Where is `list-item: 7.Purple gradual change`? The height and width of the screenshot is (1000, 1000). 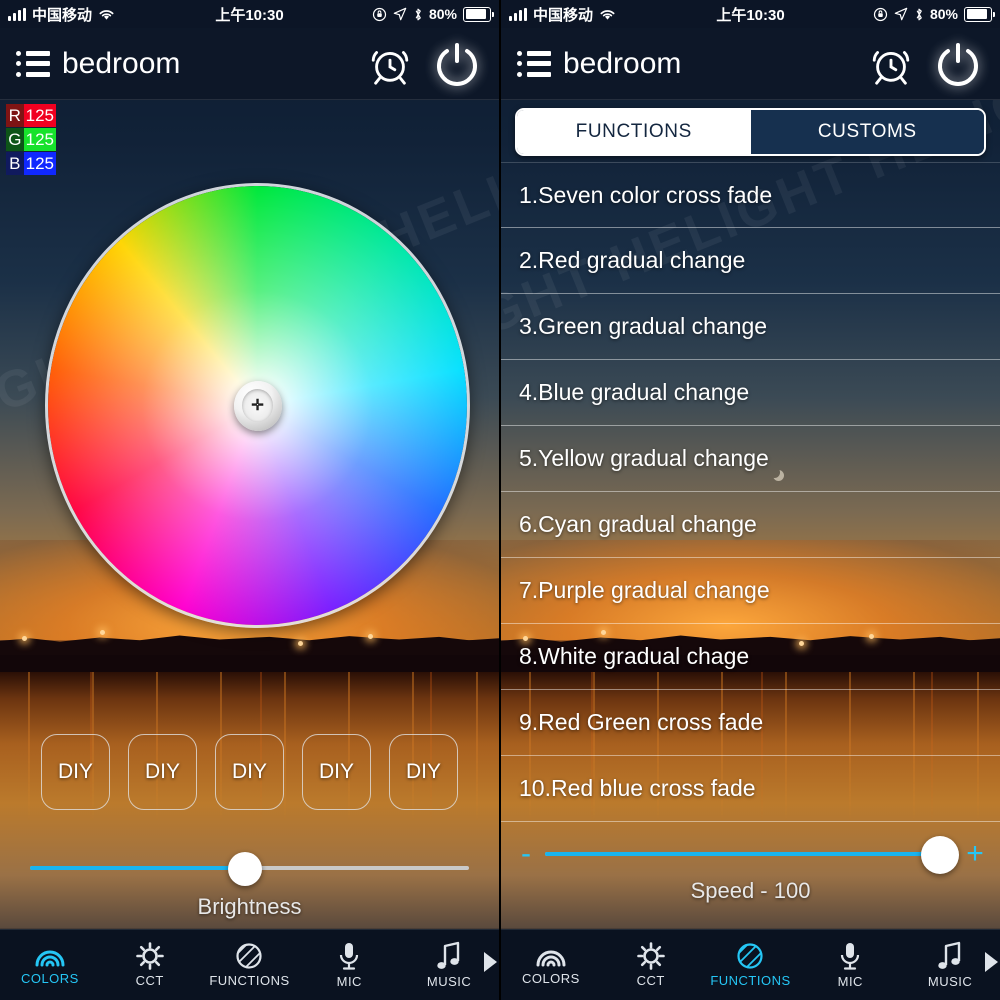 list-item: 7.Purple gradual change is located at coordinates (750, 591).